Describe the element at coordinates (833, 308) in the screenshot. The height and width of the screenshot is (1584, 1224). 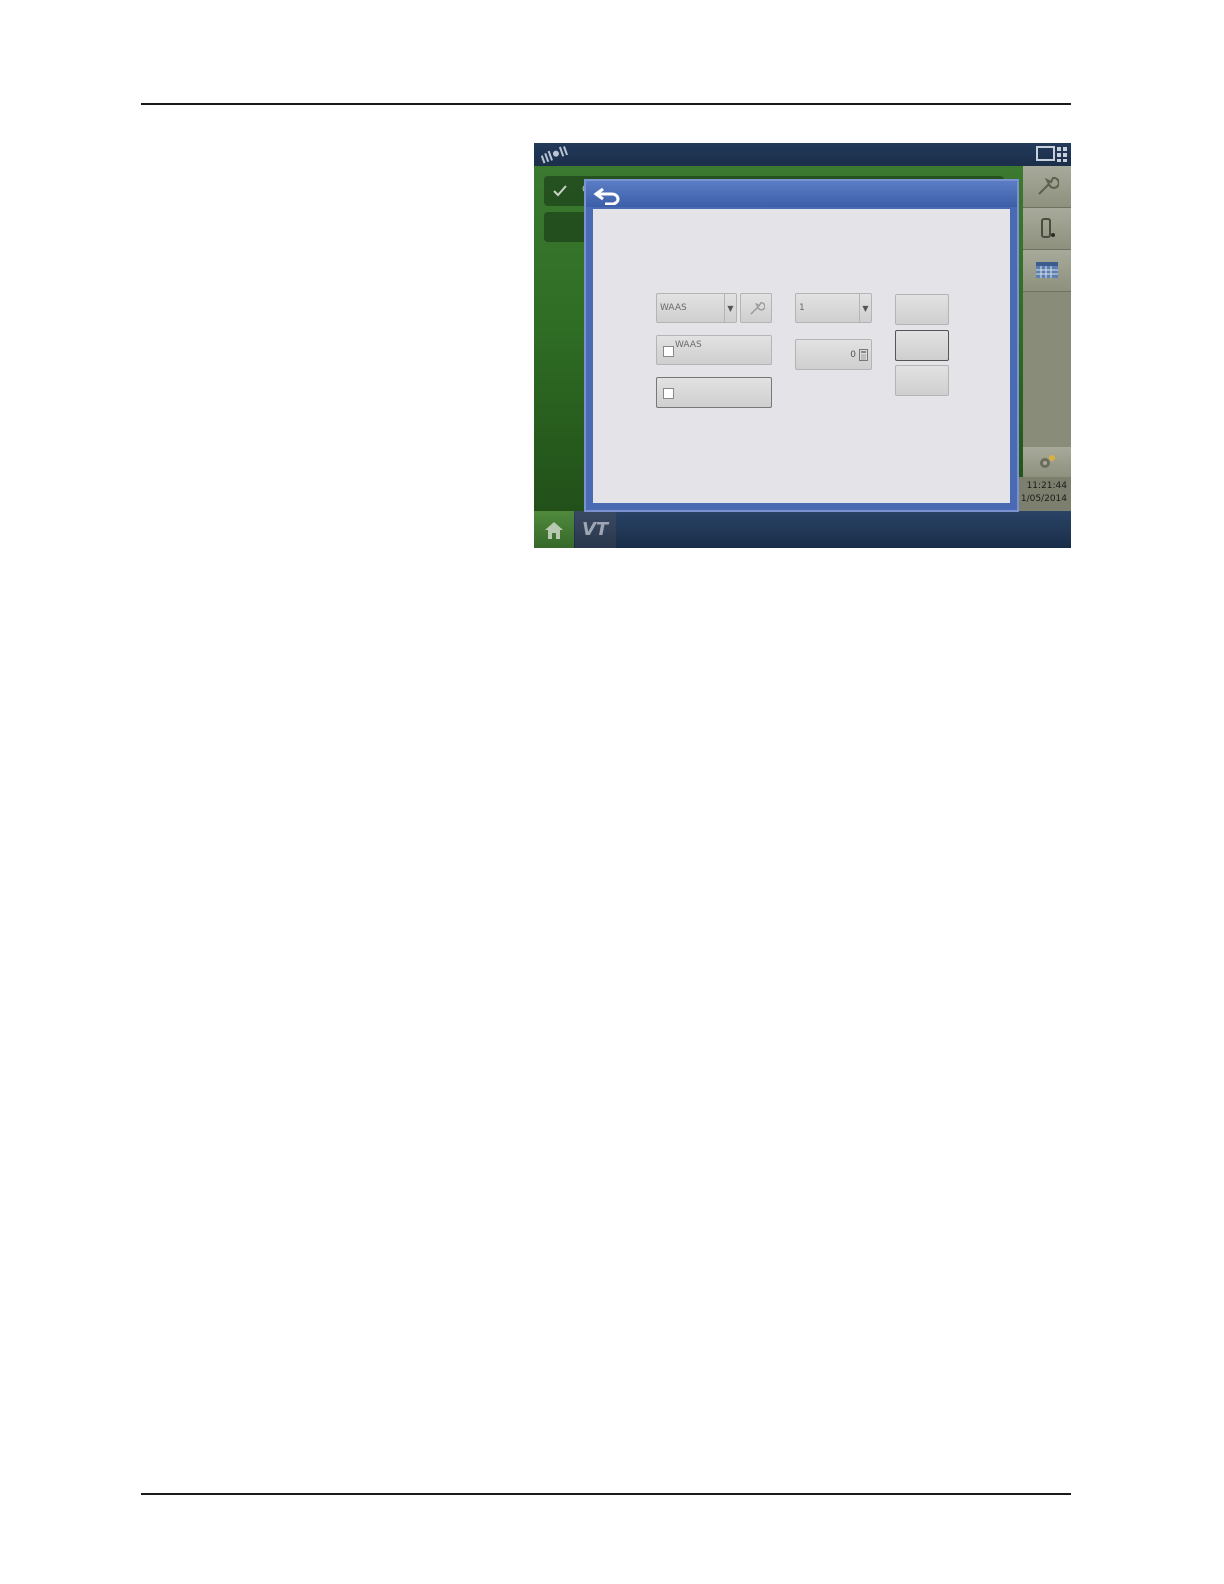
I see `channel-dropdown: 1 ▼` at that location.